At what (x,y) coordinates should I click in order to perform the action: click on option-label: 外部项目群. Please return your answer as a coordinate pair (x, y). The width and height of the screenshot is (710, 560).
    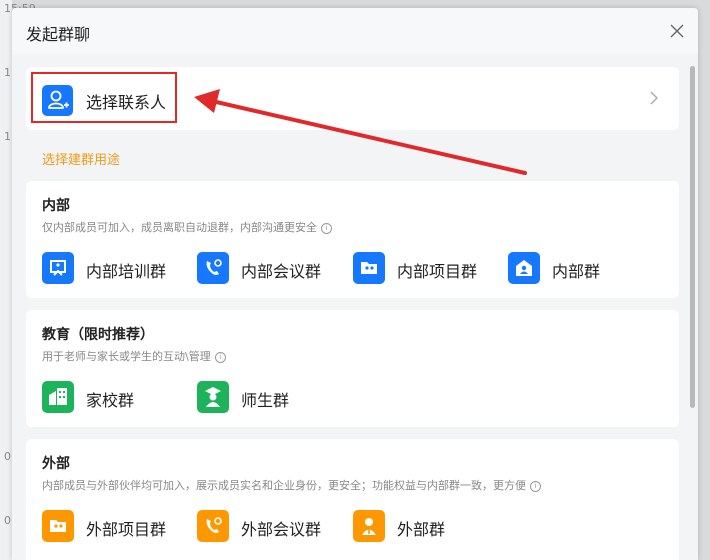
    Looking at the image, I should click on (126, 529).